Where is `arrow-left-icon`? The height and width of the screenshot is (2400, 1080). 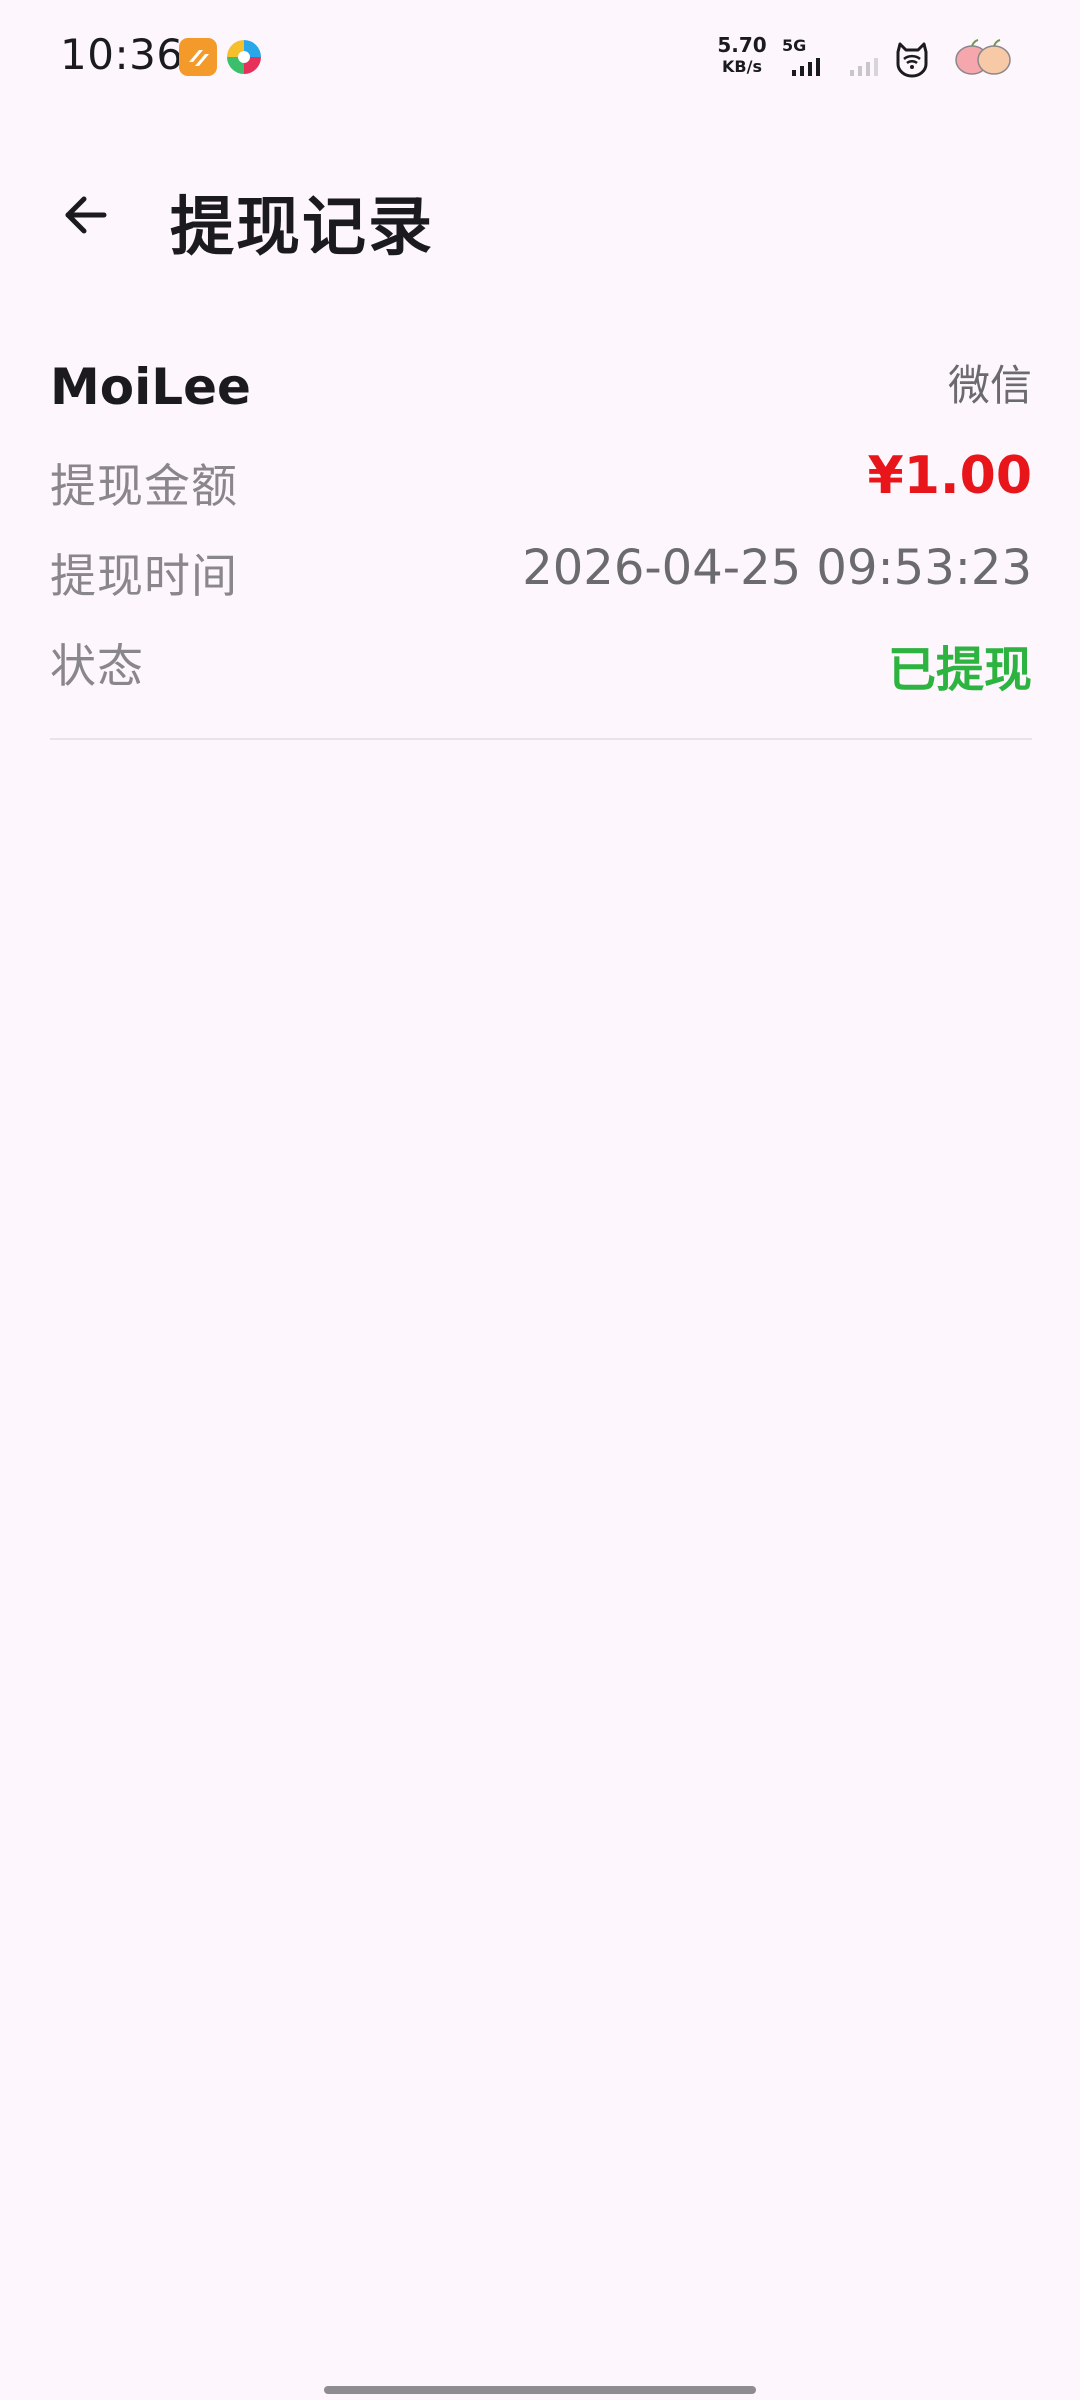 arrow-left-icon is located at coordinates (86, 215).